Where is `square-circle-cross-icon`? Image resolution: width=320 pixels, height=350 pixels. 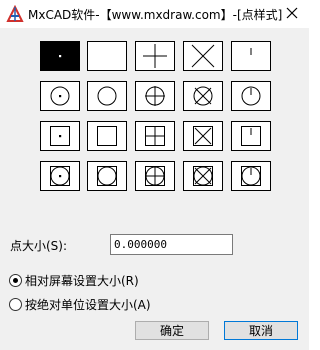 square-circle-cross-icon is located at coordinates (203, 176).